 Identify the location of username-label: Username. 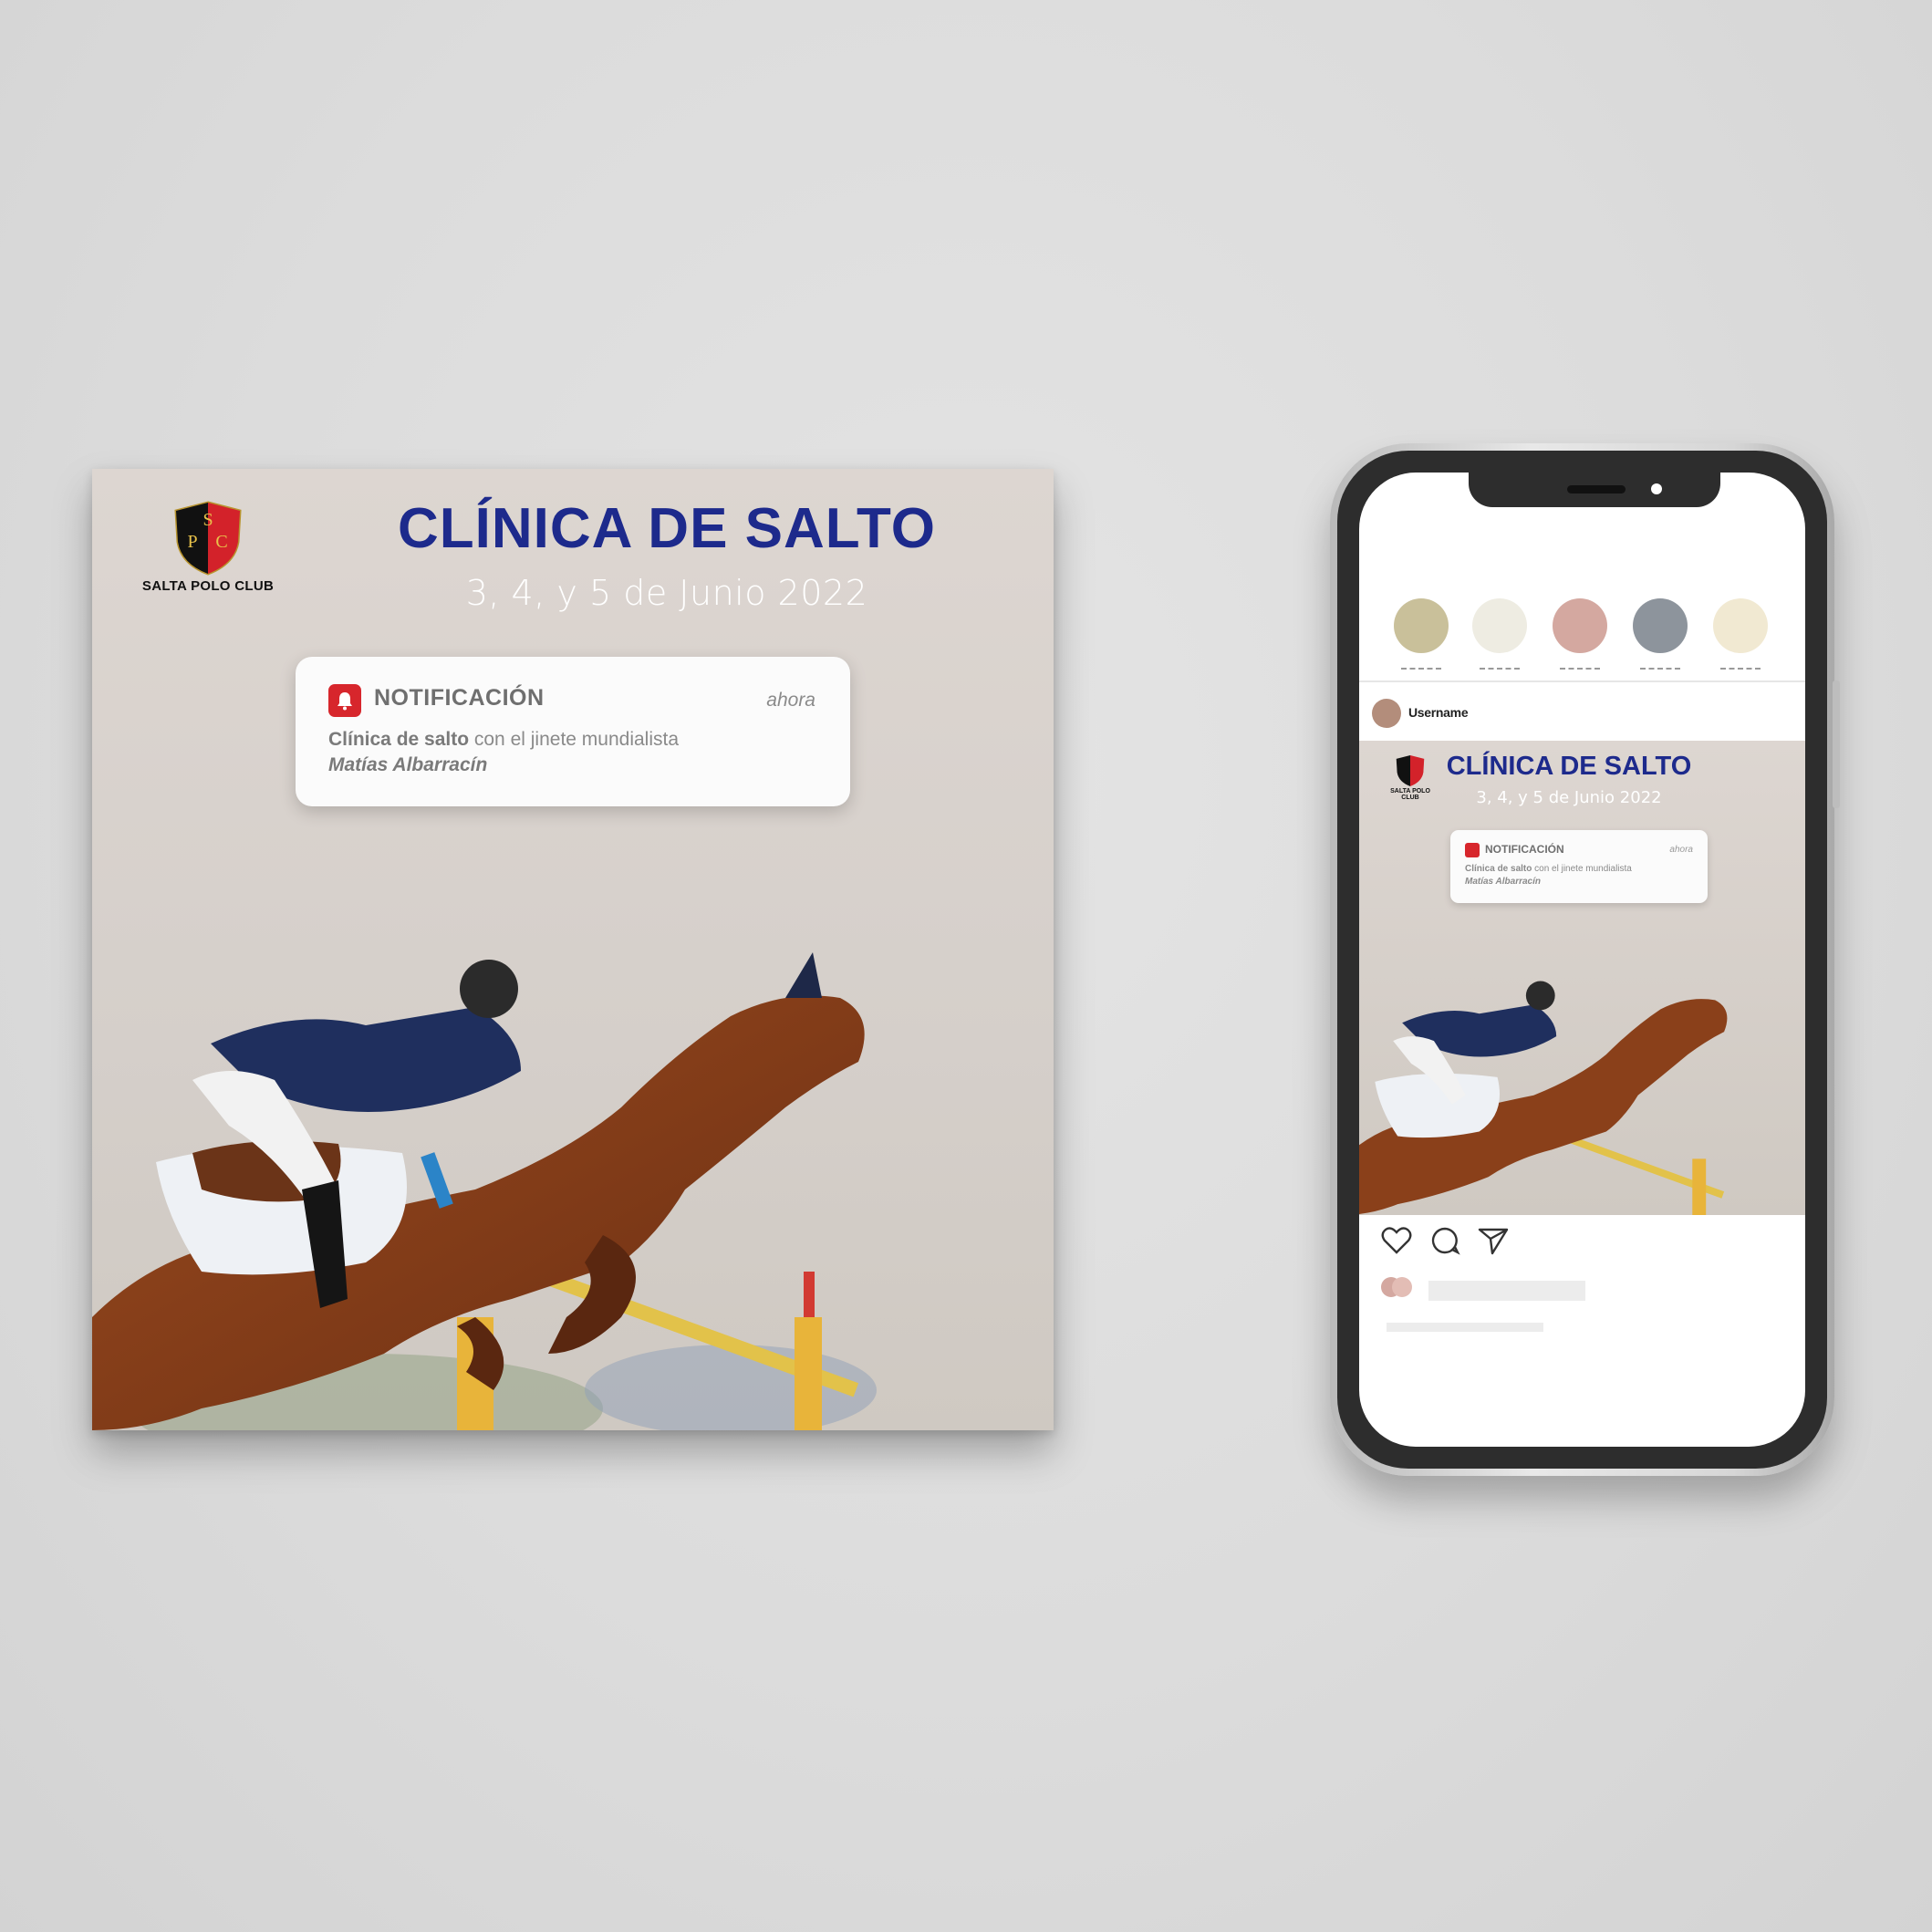
(1439, 712).